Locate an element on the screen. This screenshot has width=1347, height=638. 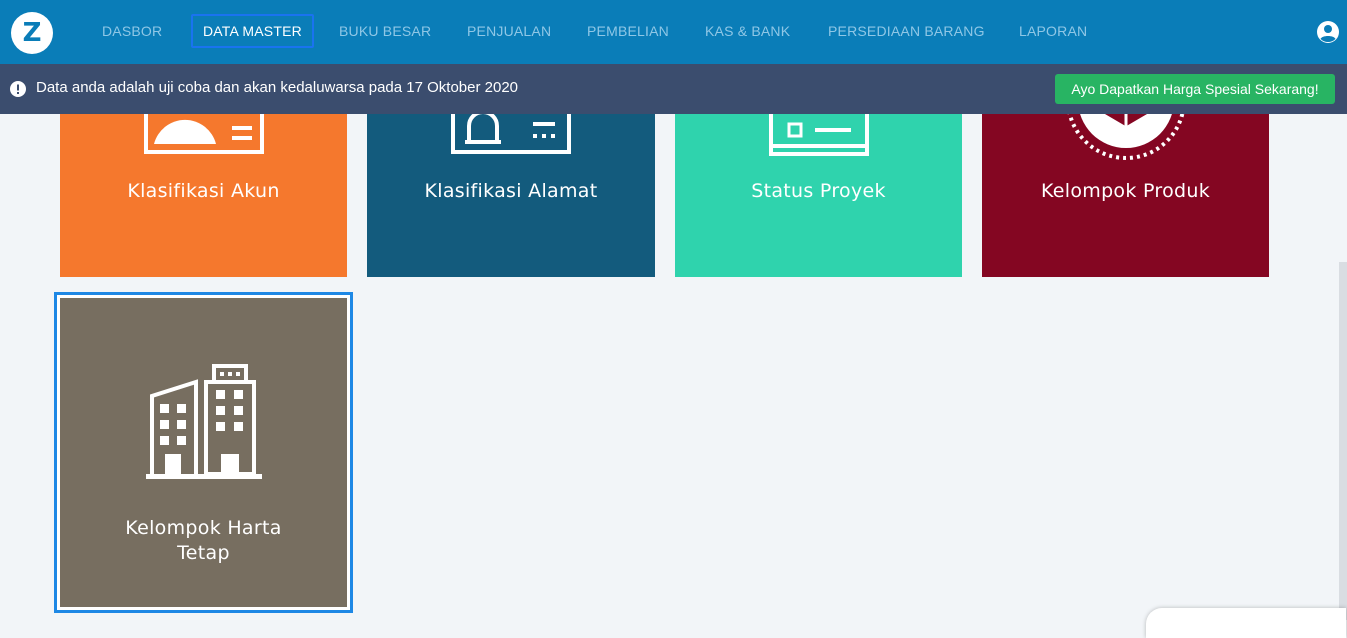
app-logo: Z is located at coordinates (32, 33).